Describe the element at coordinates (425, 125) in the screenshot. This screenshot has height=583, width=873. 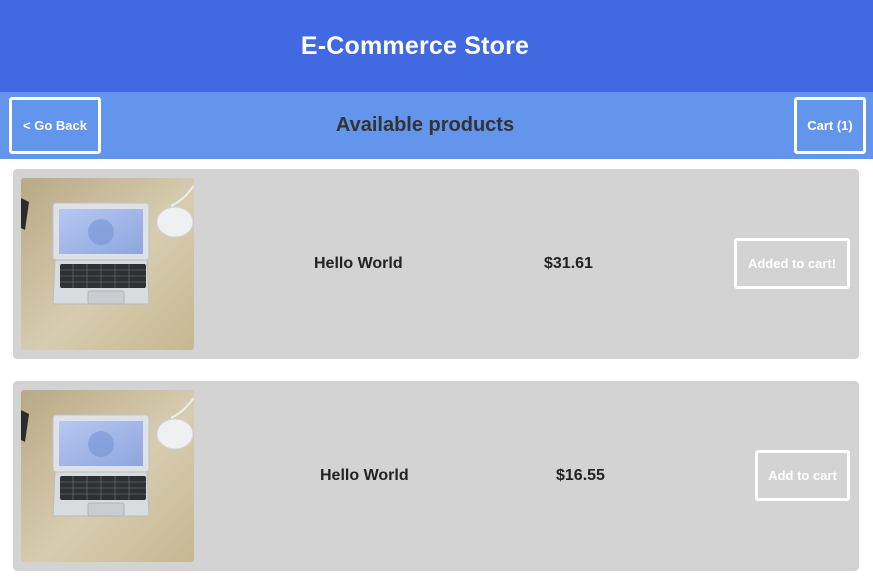
I see `page-title: Available products` at that location.